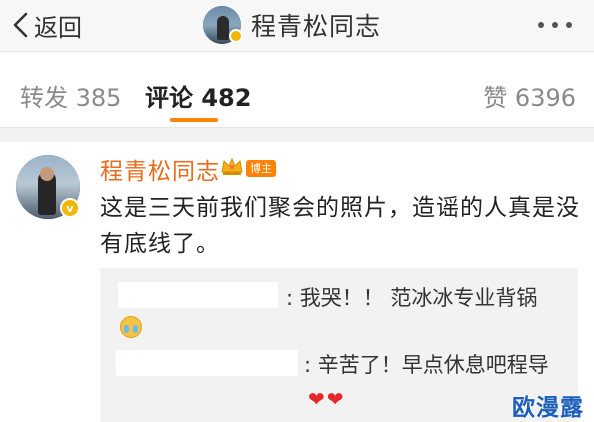 The width and height of the screenshot is (594, 422). I want to click on heart-icon: ❤❤, so click(327, 399).